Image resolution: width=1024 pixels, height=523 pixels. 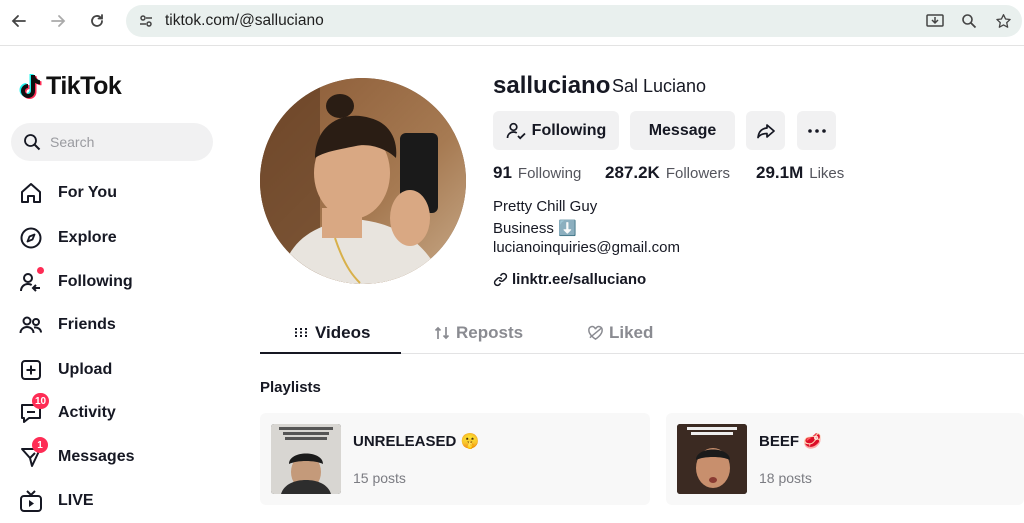 I want to click on search-input: Search, so click(x=112, y=142).